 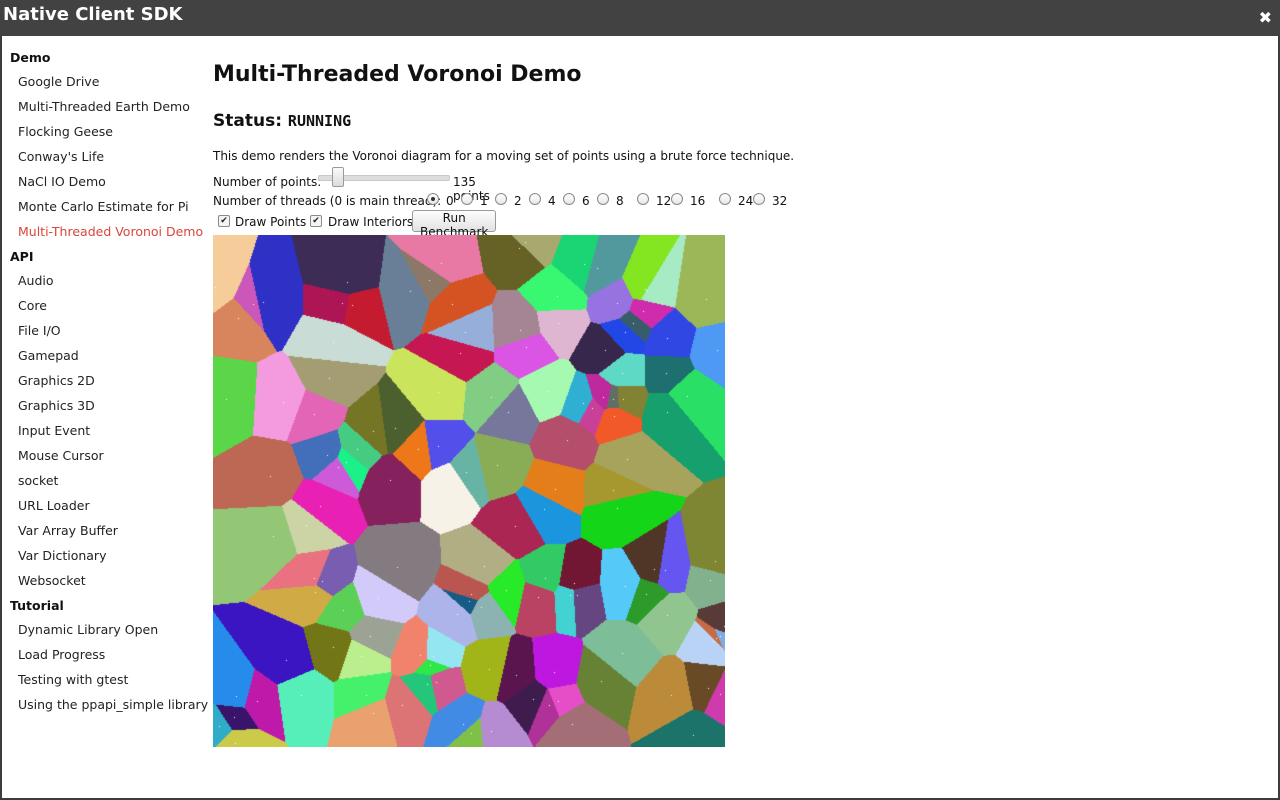 I want to click on sidebar-item-flocking-geese: Flocking Geese, so click(x=65, y=131).